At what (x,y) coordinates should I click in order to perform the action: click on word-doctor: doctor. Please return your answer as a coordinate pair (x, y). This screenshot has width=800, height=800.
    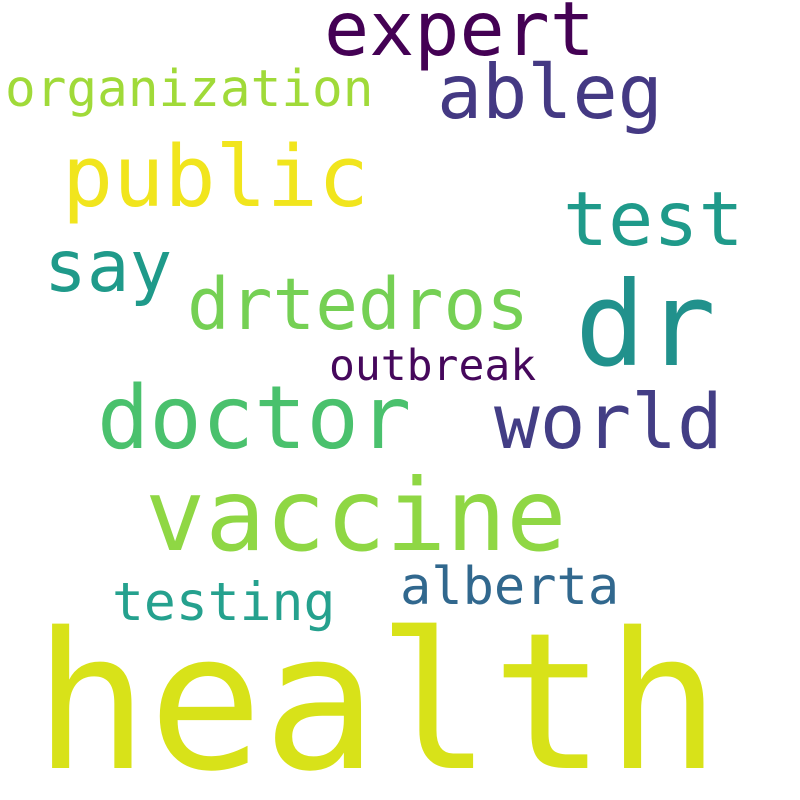
    Looking at the image, I should click on (254, 418).